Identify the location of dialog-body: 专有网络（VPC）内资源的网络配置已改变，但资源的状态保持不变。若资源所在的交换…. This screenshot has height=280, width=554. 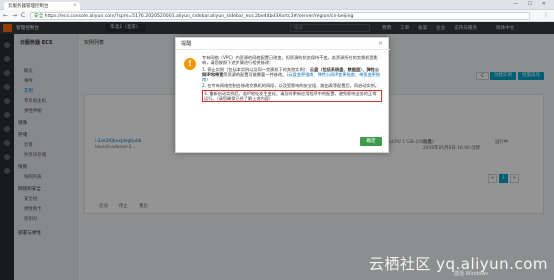
(292, 79).